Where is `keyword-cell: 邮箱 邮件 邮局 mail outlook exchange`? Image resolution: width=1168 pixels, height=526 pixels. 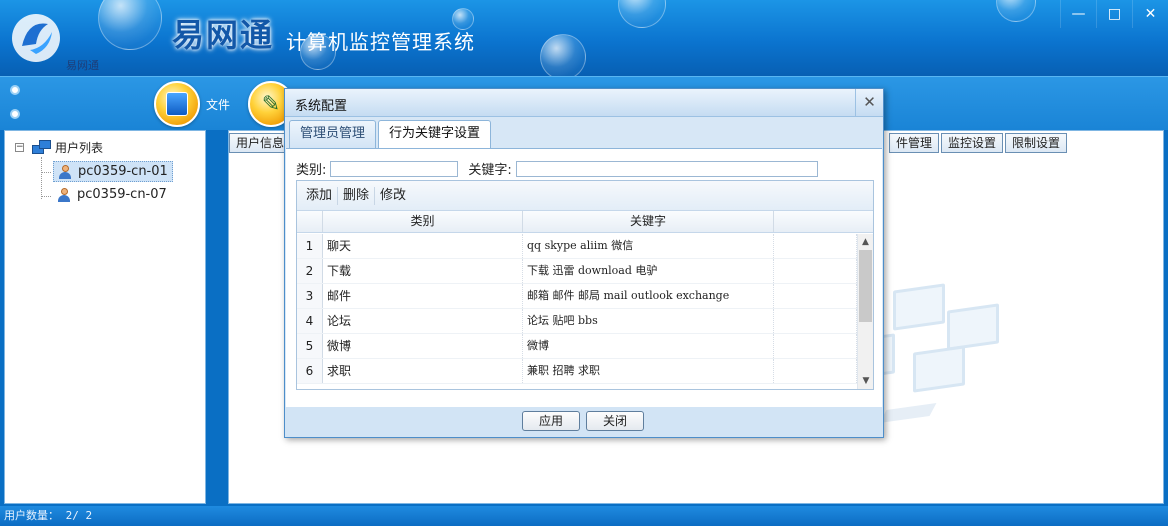
keyword-cell: 邮箱 邮件 邮局 mail outlook exchange is located at coordinates (648, 296).